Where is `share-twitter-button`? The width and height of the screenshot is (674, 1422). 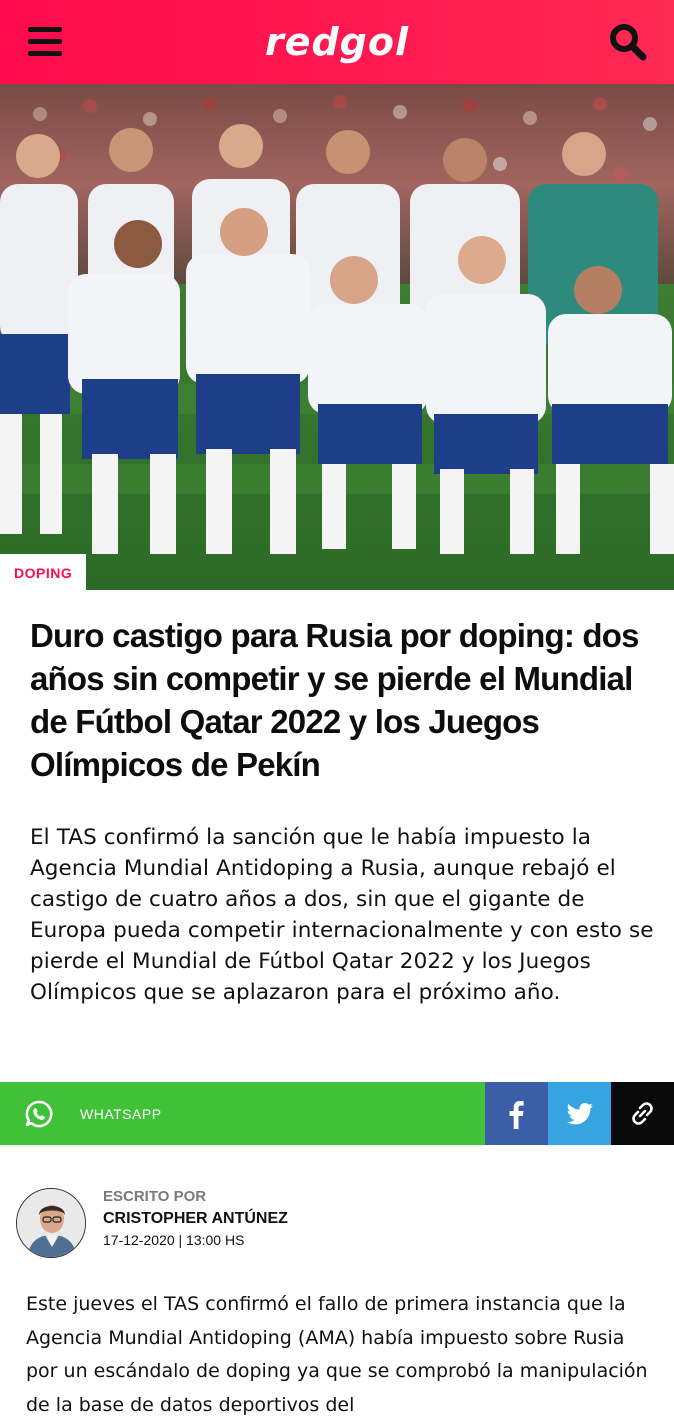 share-twitter-button is located at coordinates (579, 1113).